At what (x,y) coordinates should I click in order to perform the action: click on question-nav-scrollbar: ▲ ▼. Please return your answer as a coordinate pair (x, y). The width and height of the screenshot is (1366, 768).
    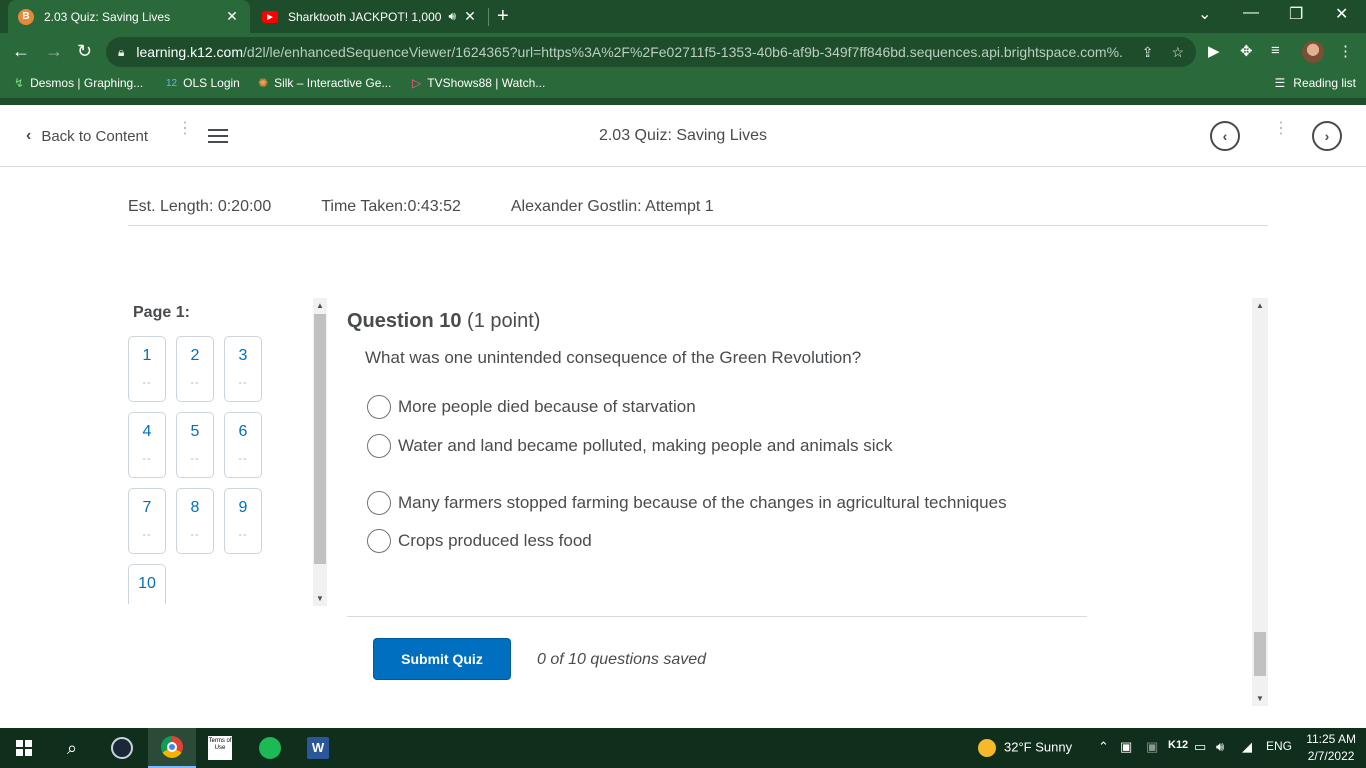
    Looking at the image, I should click on (320, 452).